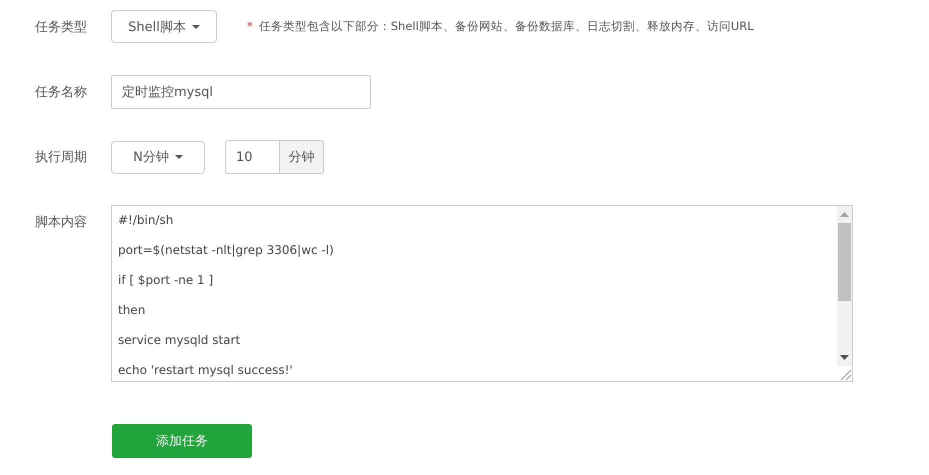 This screenshot has height=475, width=929. What do you see at coordinates (166, 280) in the screenshot?
I see `code-line: if [ $port -ne 1 ]` at bounding box center [166, 280].